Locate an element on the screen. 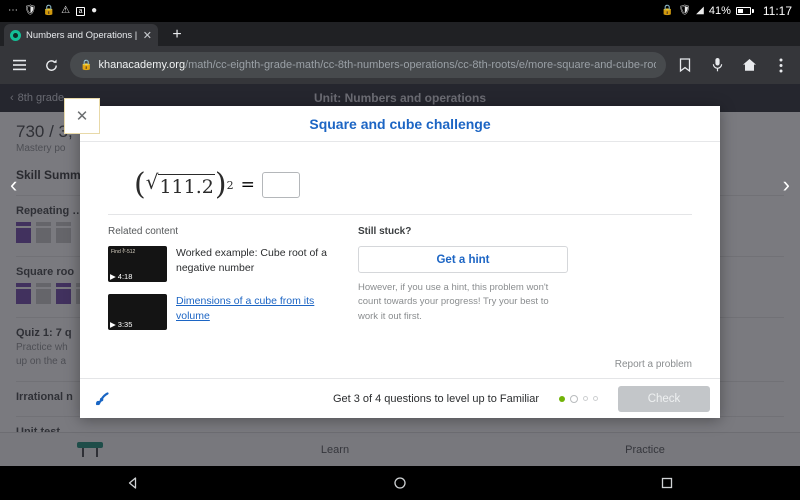  radicand: 111.2 is located at coordinates (186, 186).